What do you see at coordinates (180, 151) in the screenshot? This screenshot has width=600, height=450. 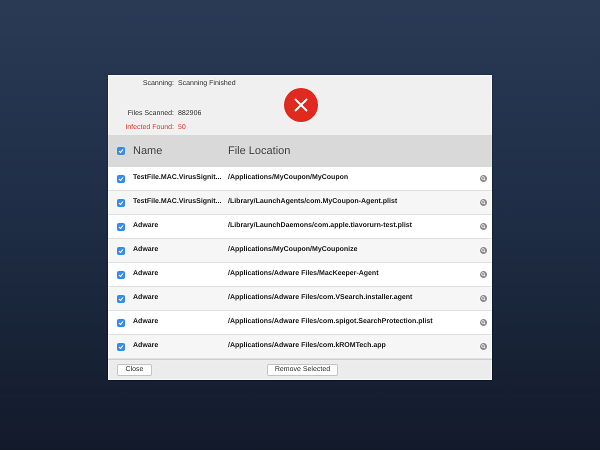 I see `column-header: Name` at bounding box center [180, 151].